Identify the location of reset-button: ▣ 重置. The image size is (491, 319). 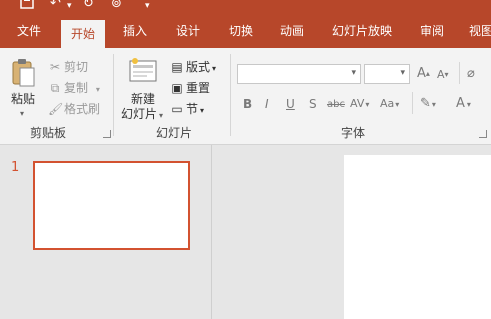
(190, 88).